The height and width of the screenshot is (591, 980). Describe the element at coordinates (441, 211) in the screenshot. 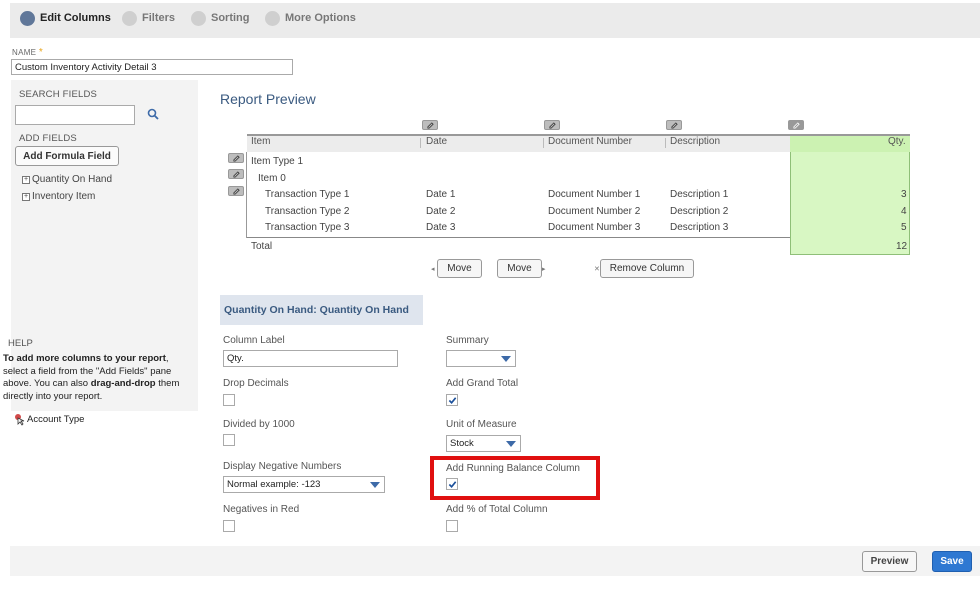

I see `table-cell-date: Date 2` at that location.